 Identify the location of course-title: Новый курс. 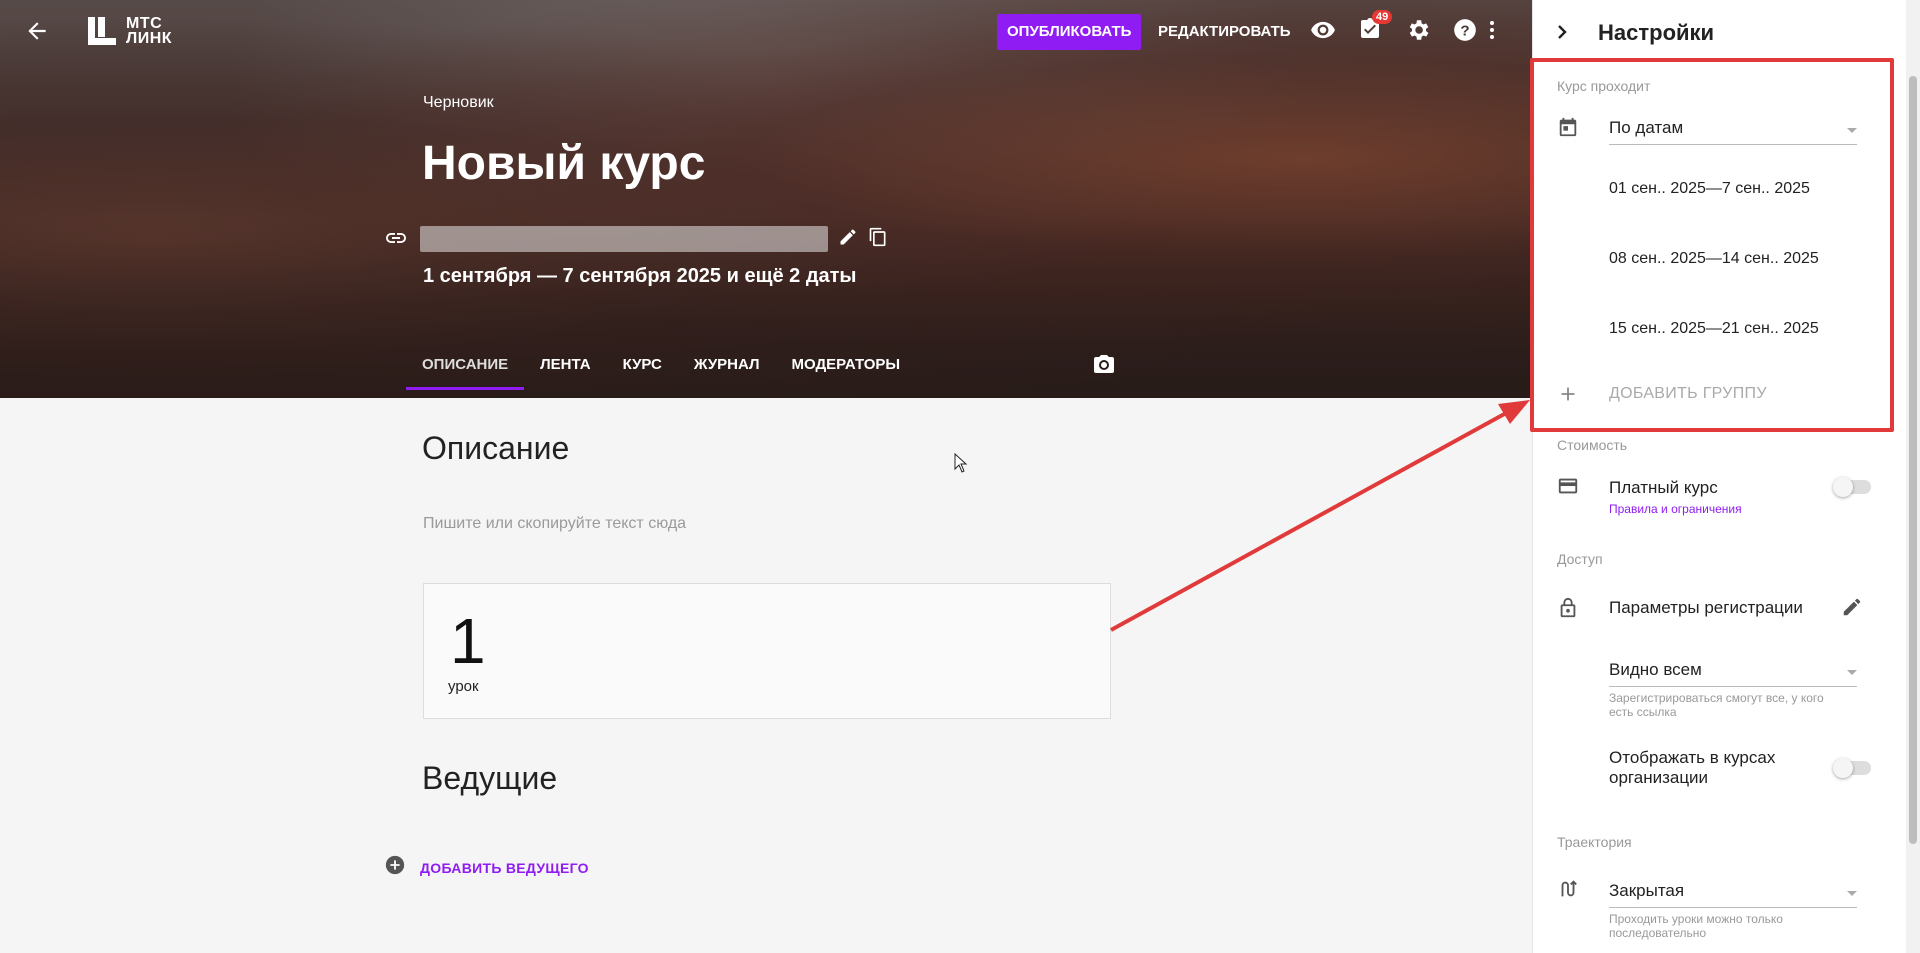
(563, 163).